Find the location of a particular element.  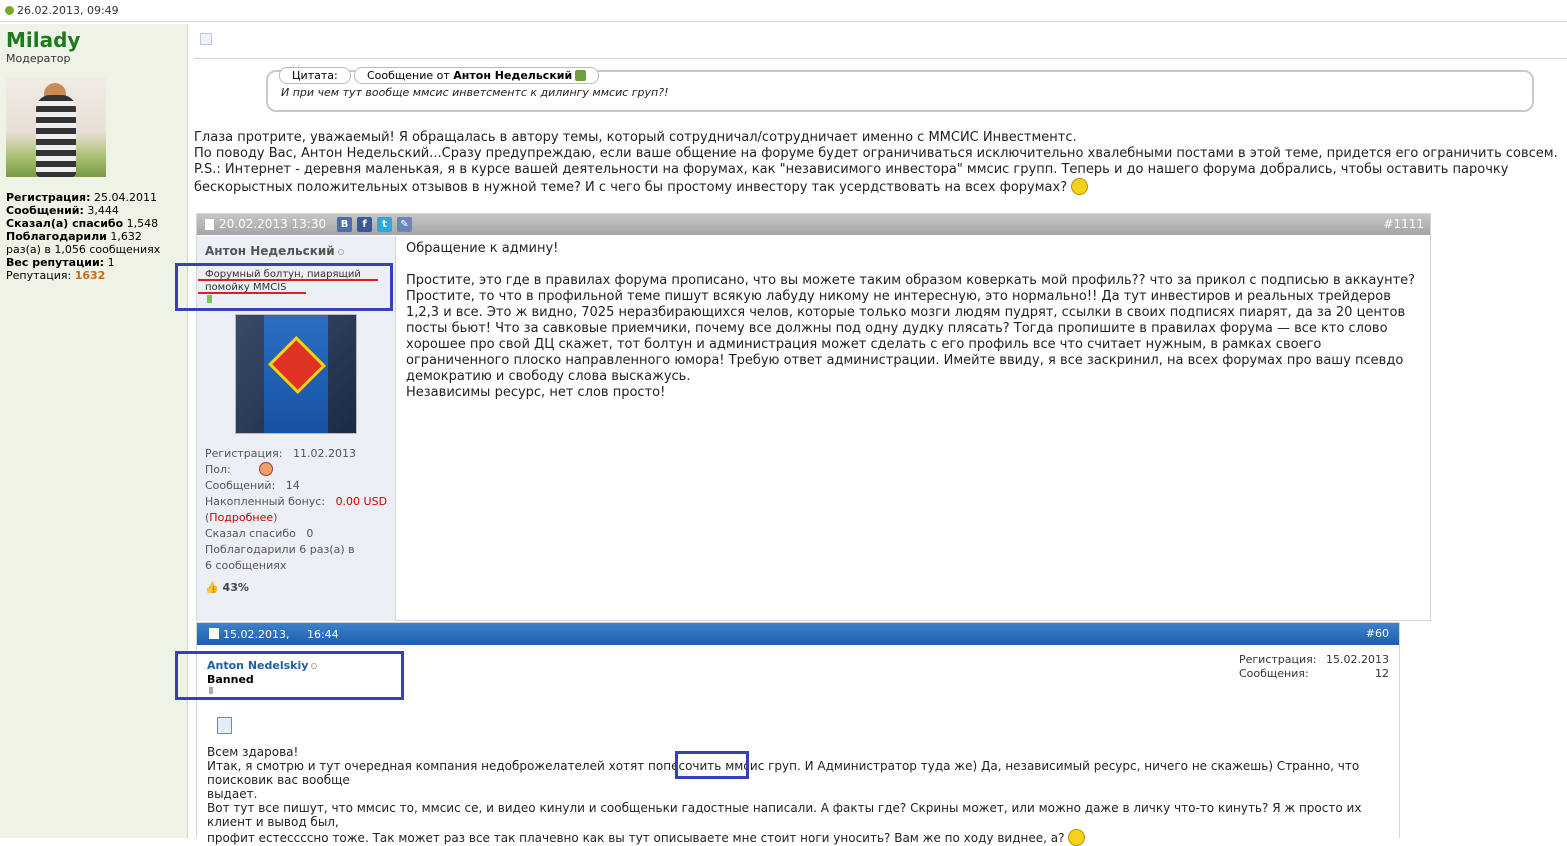

info-reg: Регистрация: 15.02.2013 is located at coordinates (1314, 659).